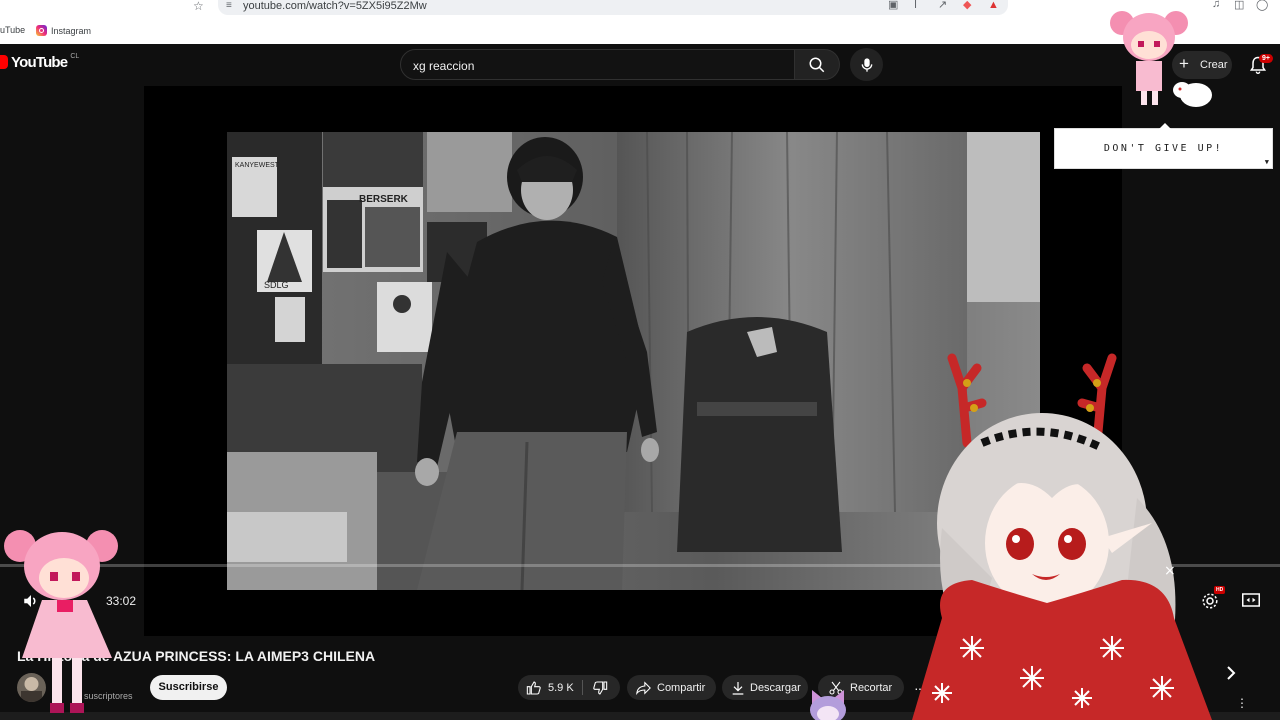  What do you see at coordinates (967, 5) in the screenshot?
I see `extension-icon: ◆` at bounding box center [967, 5].